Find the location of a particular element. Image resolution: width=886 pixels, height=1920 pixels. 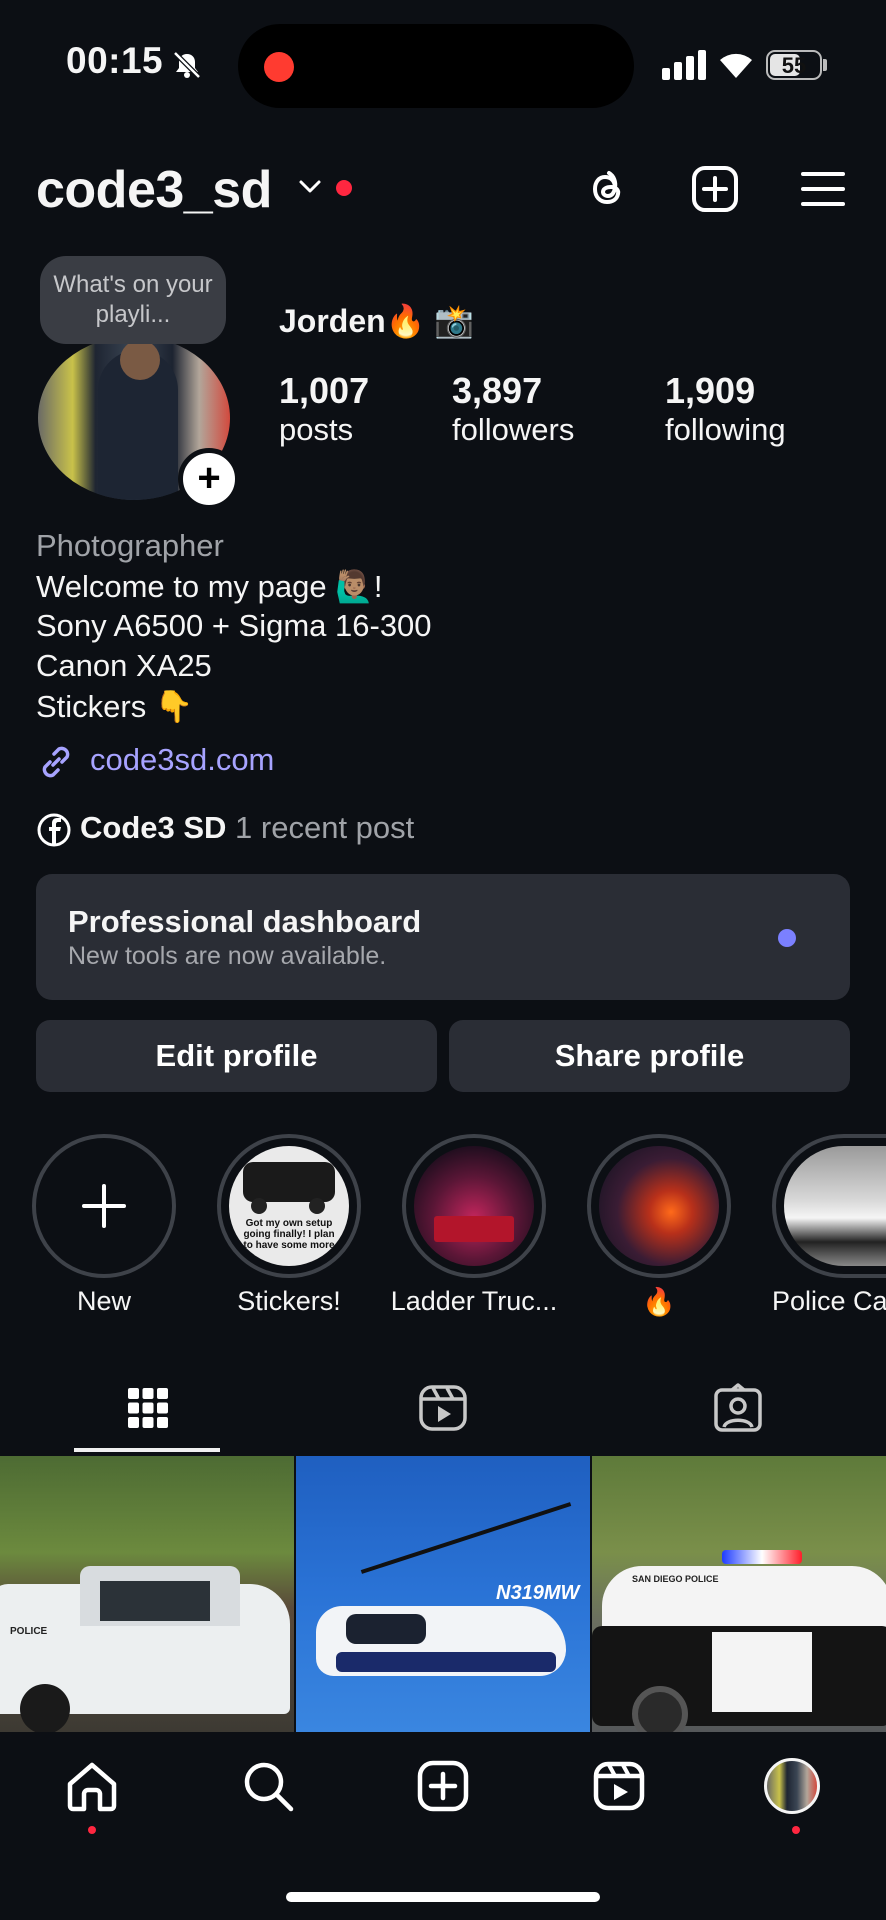

facebook-page-name: Code3 SD is located at coordinates (153, 827).